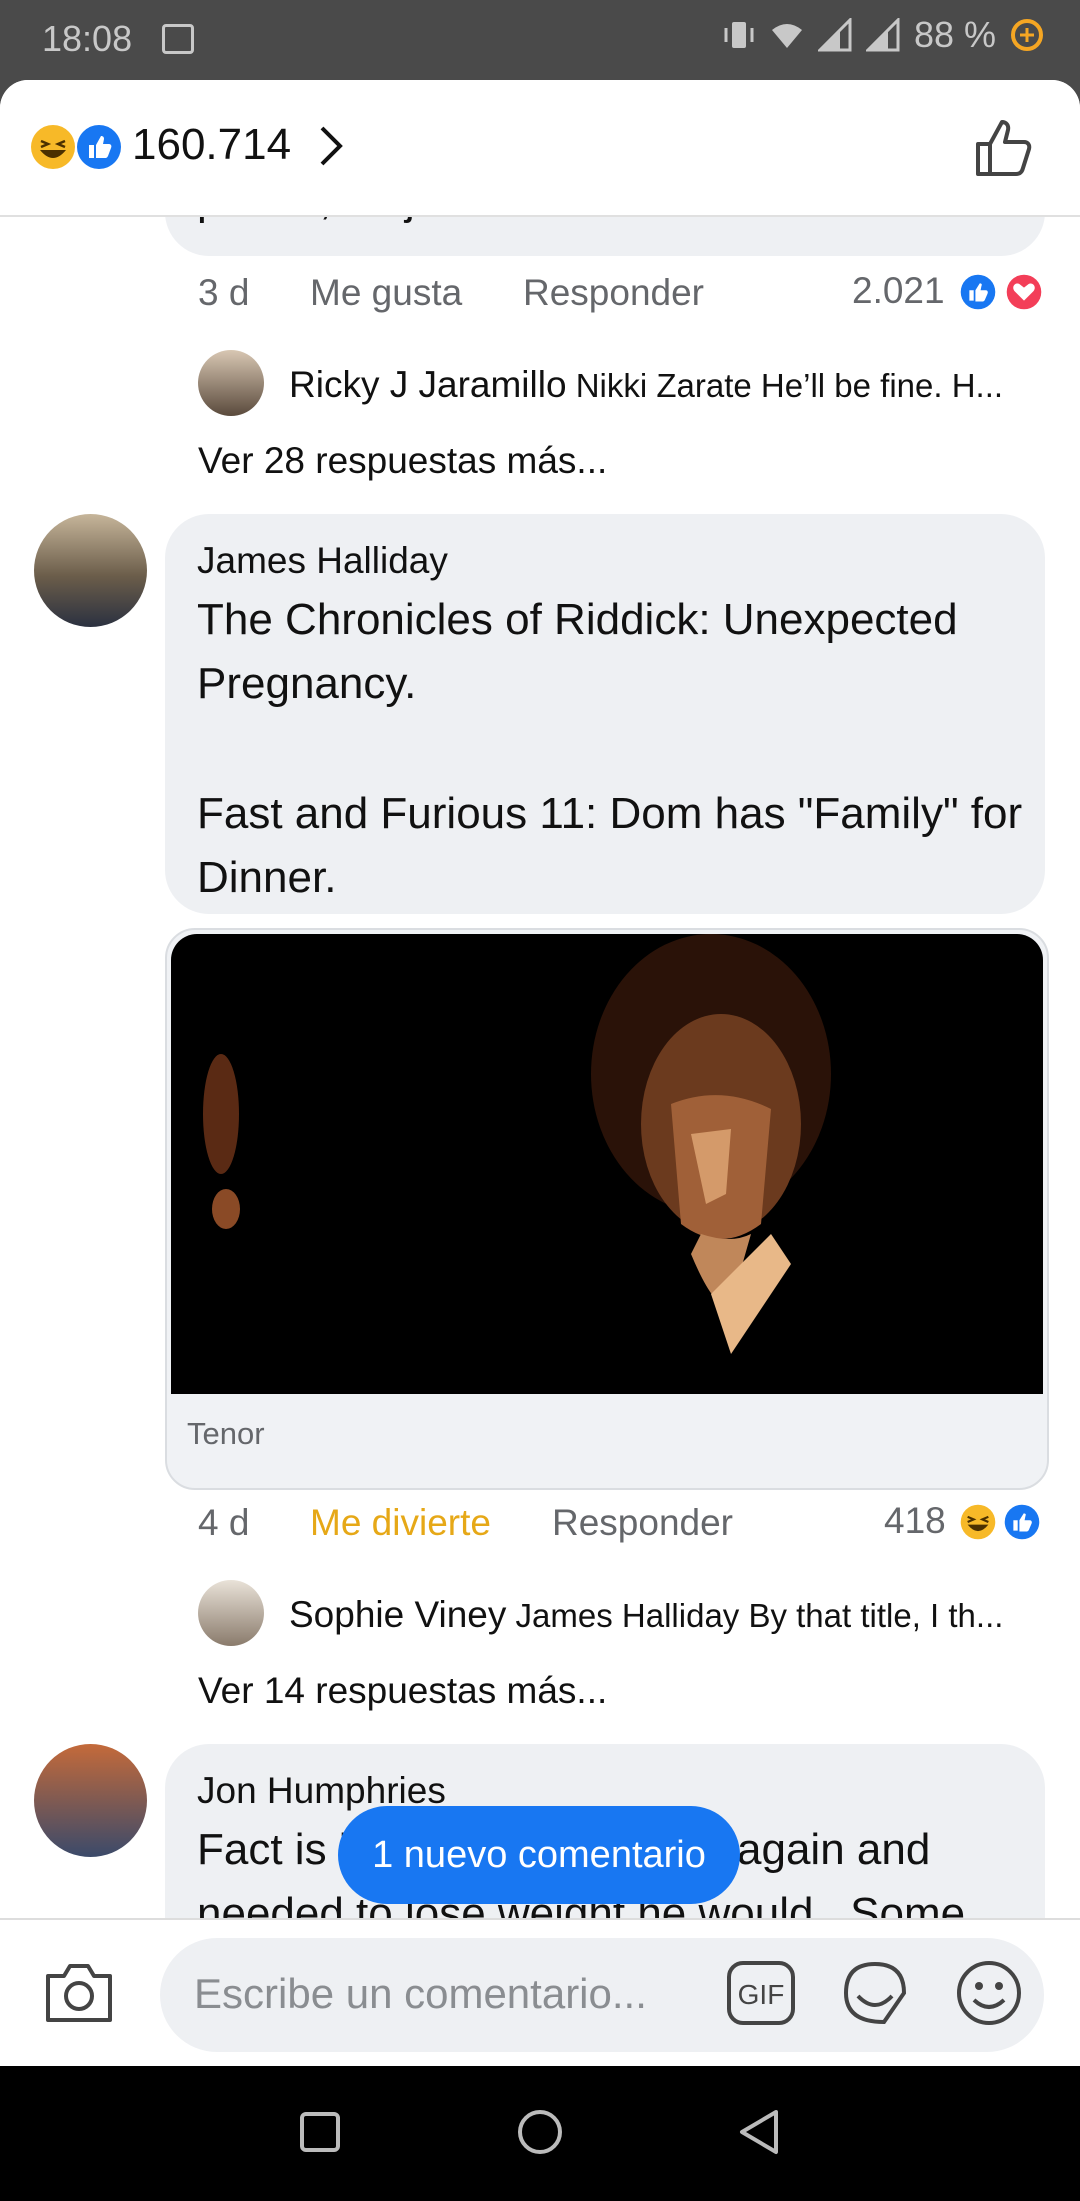 The image size is (1080, 2201). Describe the element at coordinates (786, 36) in the screenshot. I see `wifi-icon` at that location.